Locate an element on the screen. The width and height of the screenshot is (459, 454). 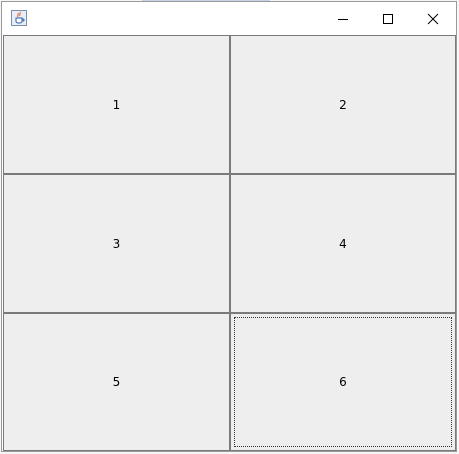
button-label: 2 is located at coordinates (343, 104).